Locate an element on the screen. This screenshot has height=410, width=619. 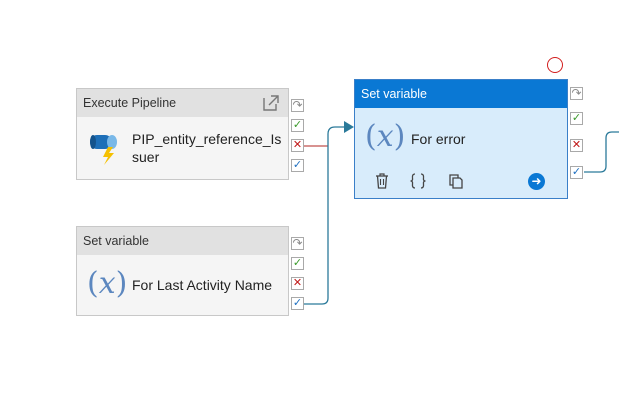
activity-name: For Last Activity Name is located at coordinates (202, 285).